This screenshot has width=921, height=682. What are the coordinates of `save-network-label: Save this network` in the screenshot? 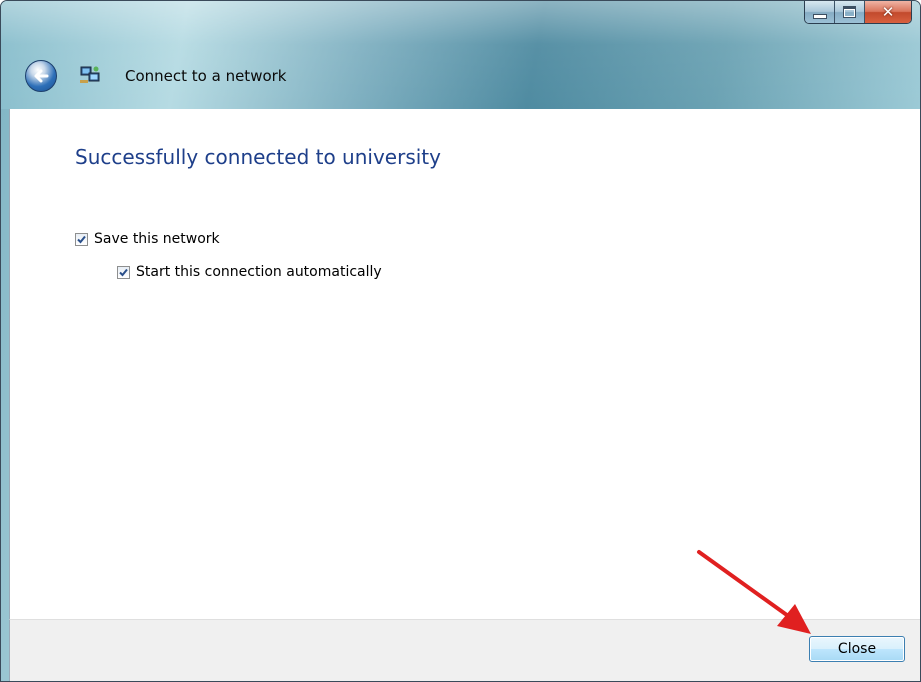 It's located at (157, 239).